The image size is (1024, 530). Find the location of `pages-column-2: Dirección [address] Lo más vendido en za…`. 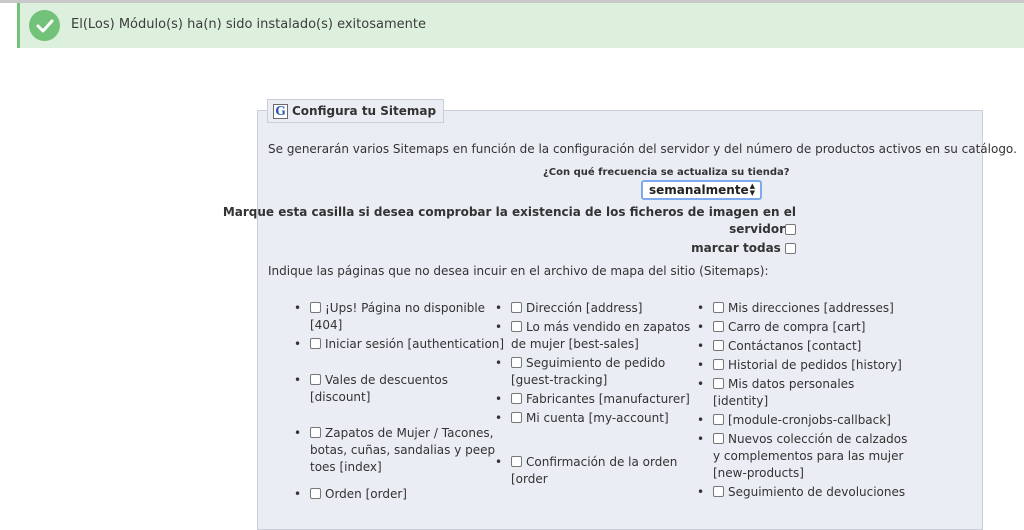

pages-column-2: Dirección [address] Lo más vendido en za… is located at coordinates (597, 395).